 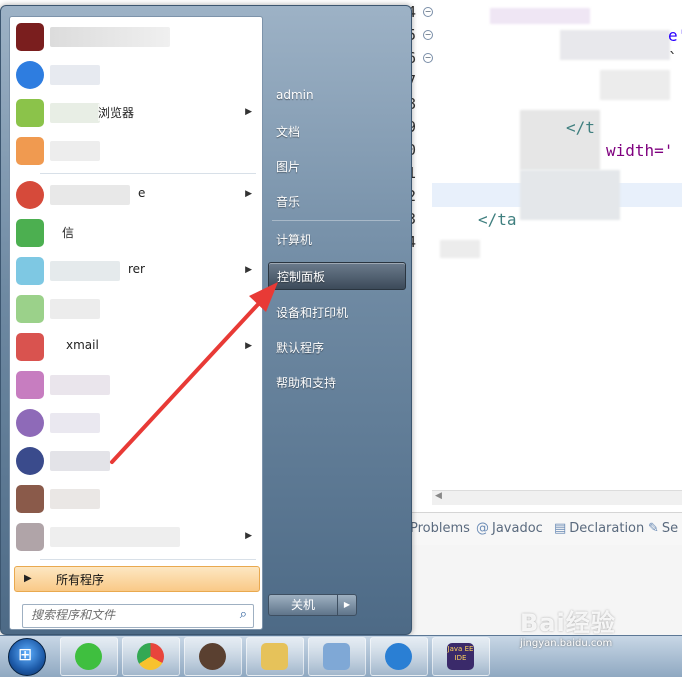 I want to click on taskbar-notepad, so click(x=337, y=656).